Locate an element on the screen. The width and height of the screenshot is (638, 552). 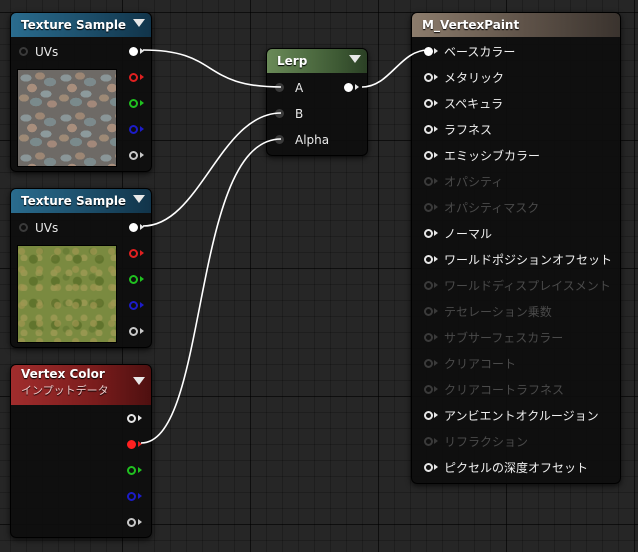
lerp-a-label: A is located at coordinates (299, 88).